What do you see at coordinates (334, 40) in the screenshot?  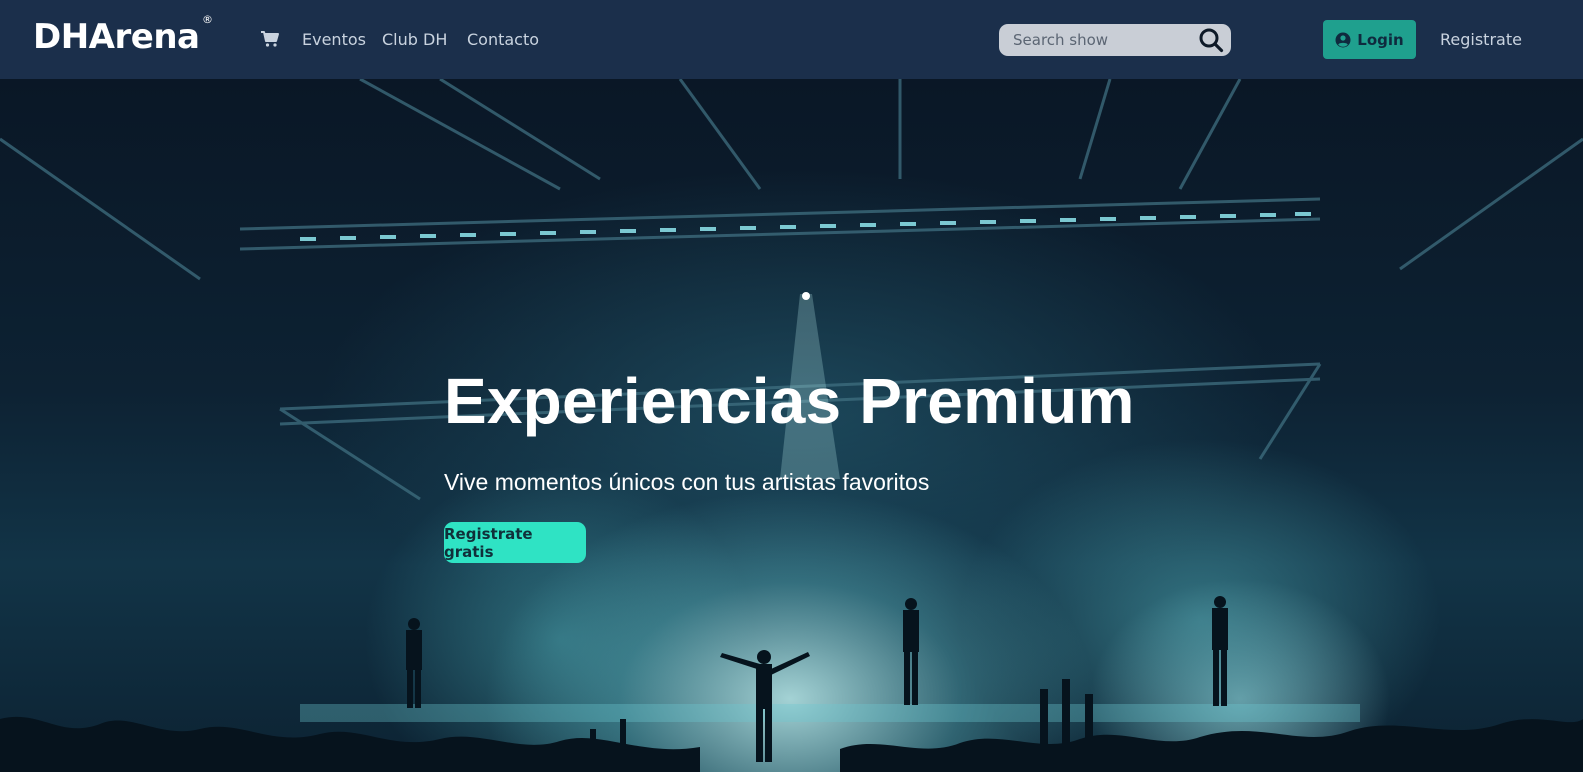 I see `nav-link-eventos: Eventos` at bounding box center [334, 40].